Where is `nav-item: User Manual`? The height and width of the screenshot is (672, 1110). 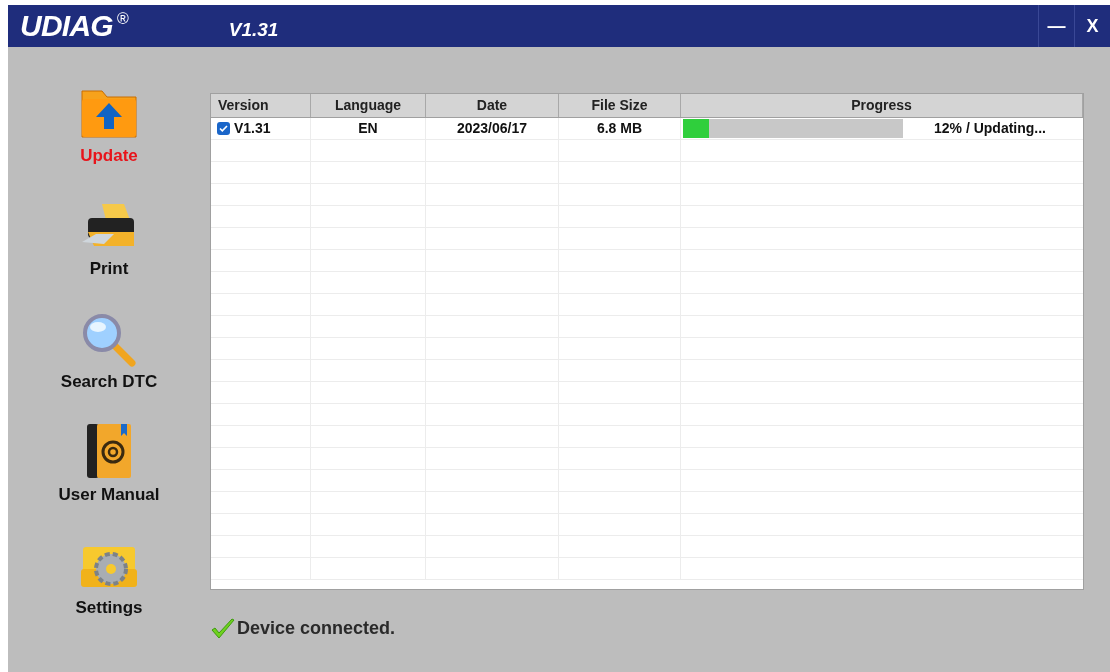 nav-item: User Manual is located at coordinates (109, 459).